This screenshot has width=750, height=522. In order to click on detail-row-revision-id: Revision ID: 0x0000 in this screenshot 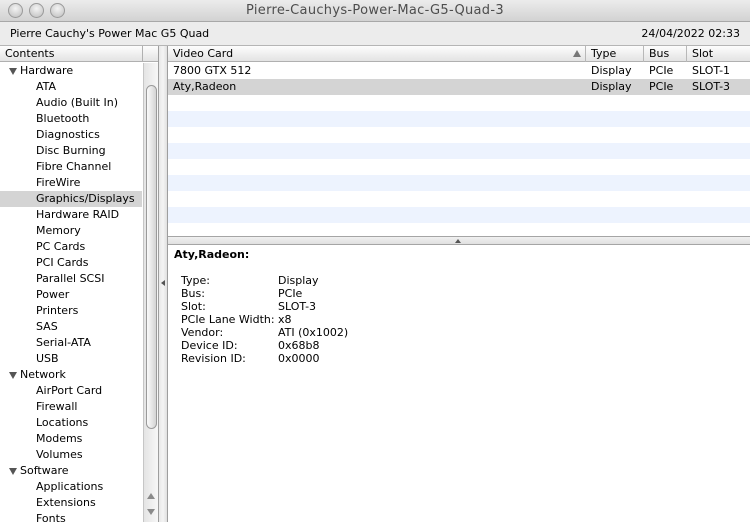, I will do `click(331, 358)`.